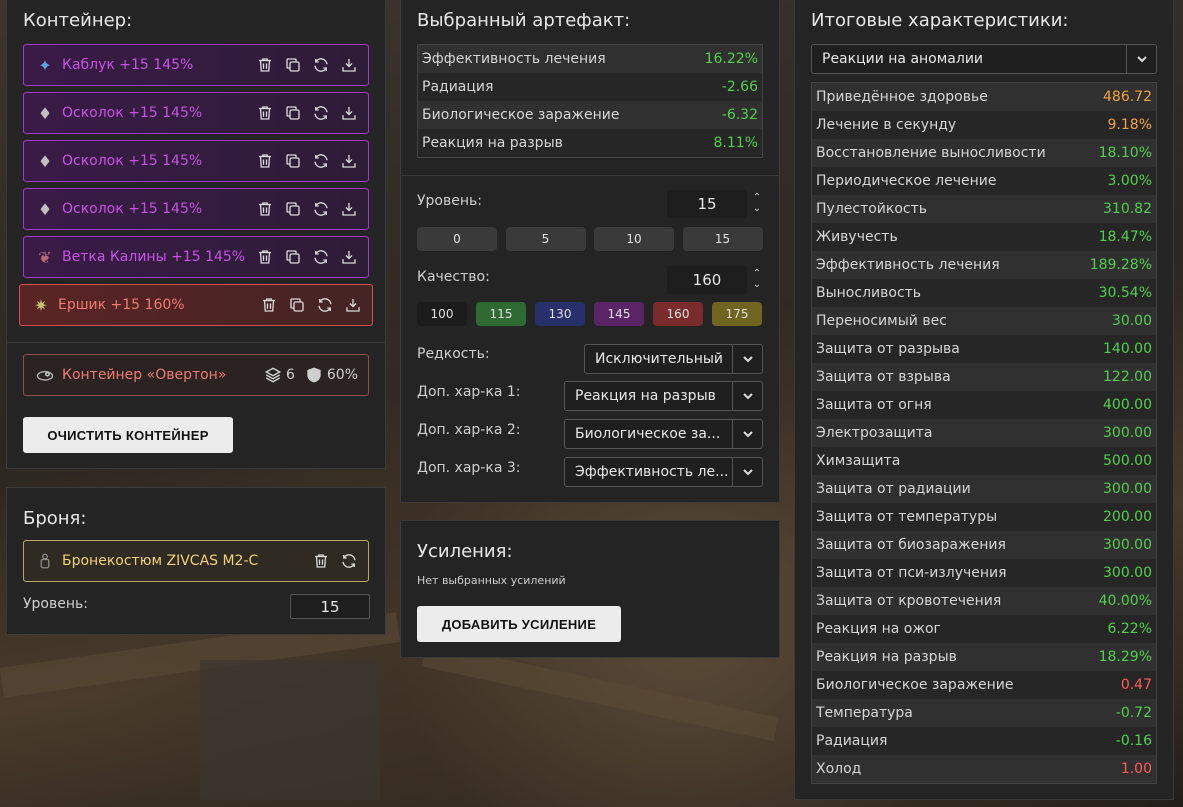  Describe the element at coordinates (290, 730) in the screenshot. I see `background-radio-device` at that location.